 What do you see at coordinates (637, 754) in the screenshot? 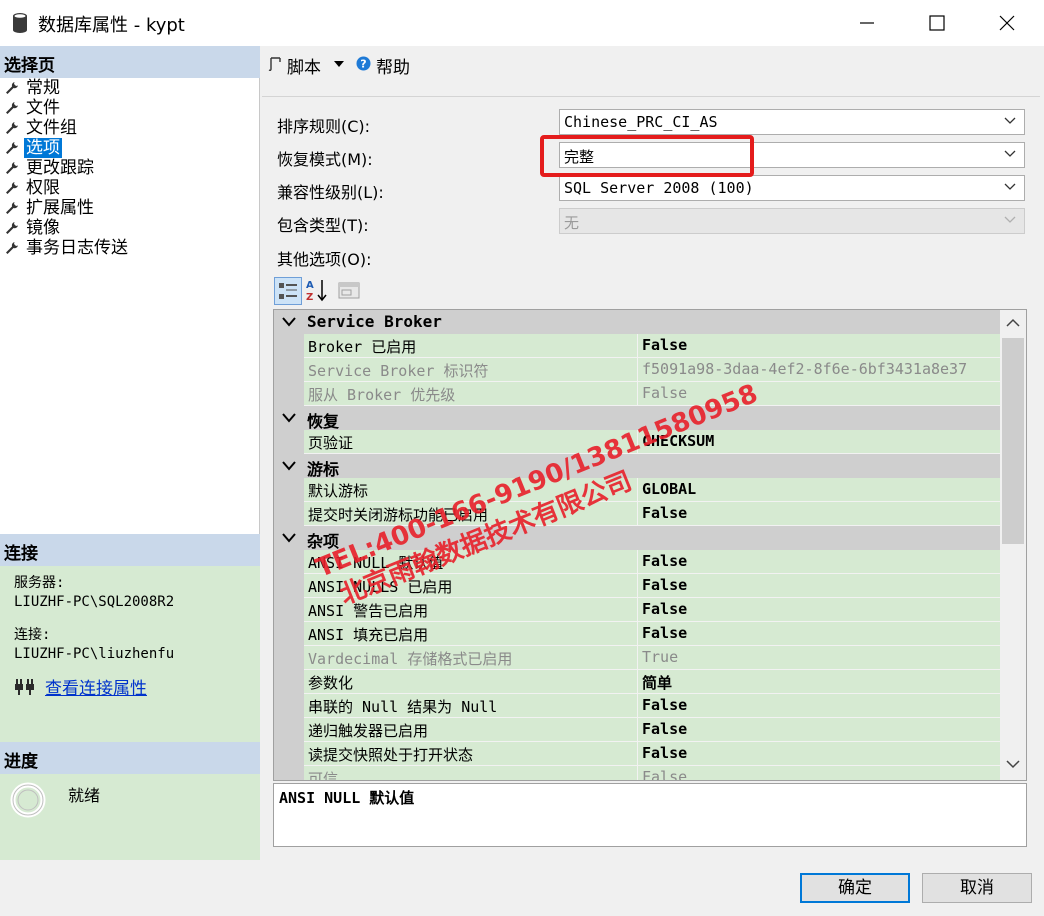
I see `grid-property-row: 读提交快照处于打开状态 False` at bounding box center [637, 754].